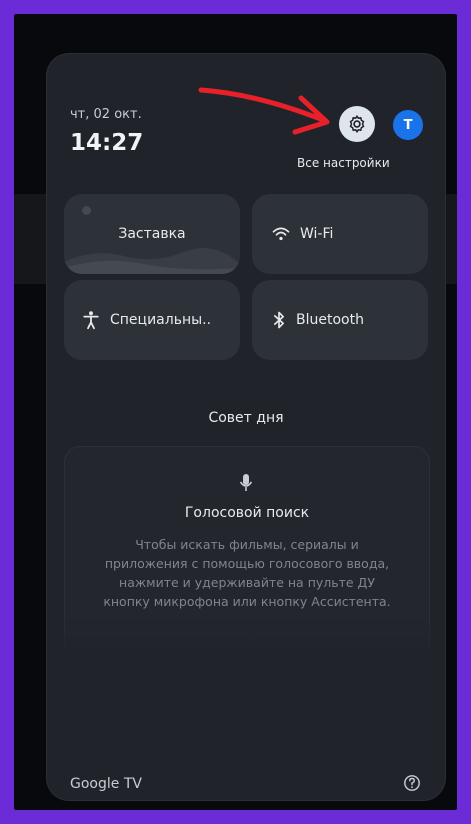 The image size is (471, 824). I want to click on red-arrow-icon, so click(264, 111).